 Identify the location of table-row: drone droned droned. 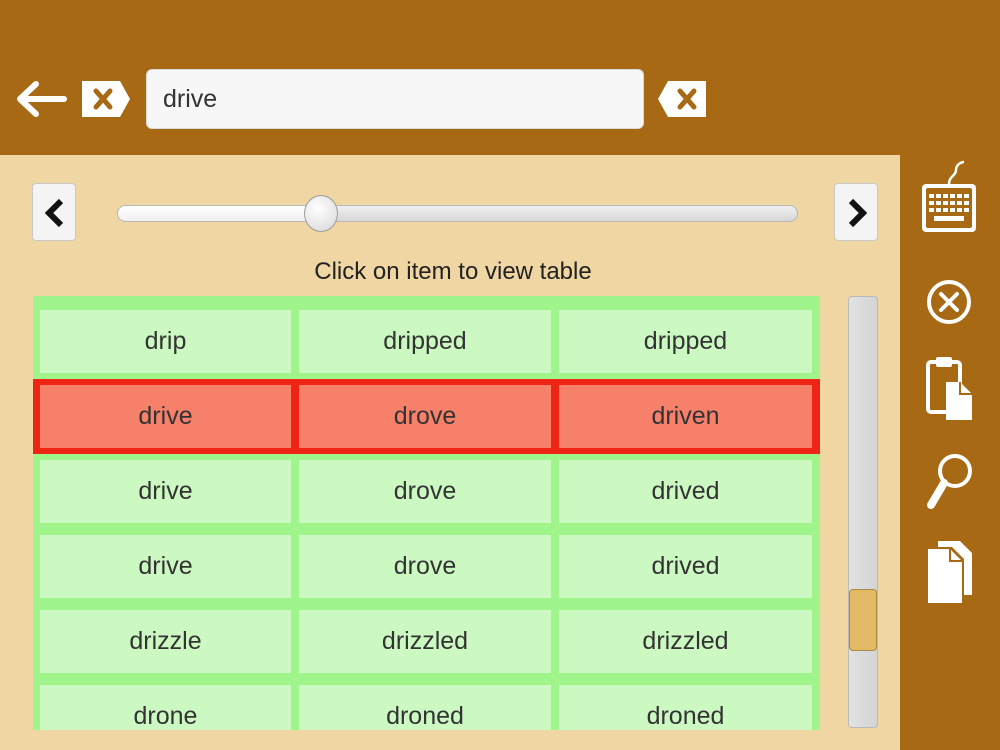
(426, 704).